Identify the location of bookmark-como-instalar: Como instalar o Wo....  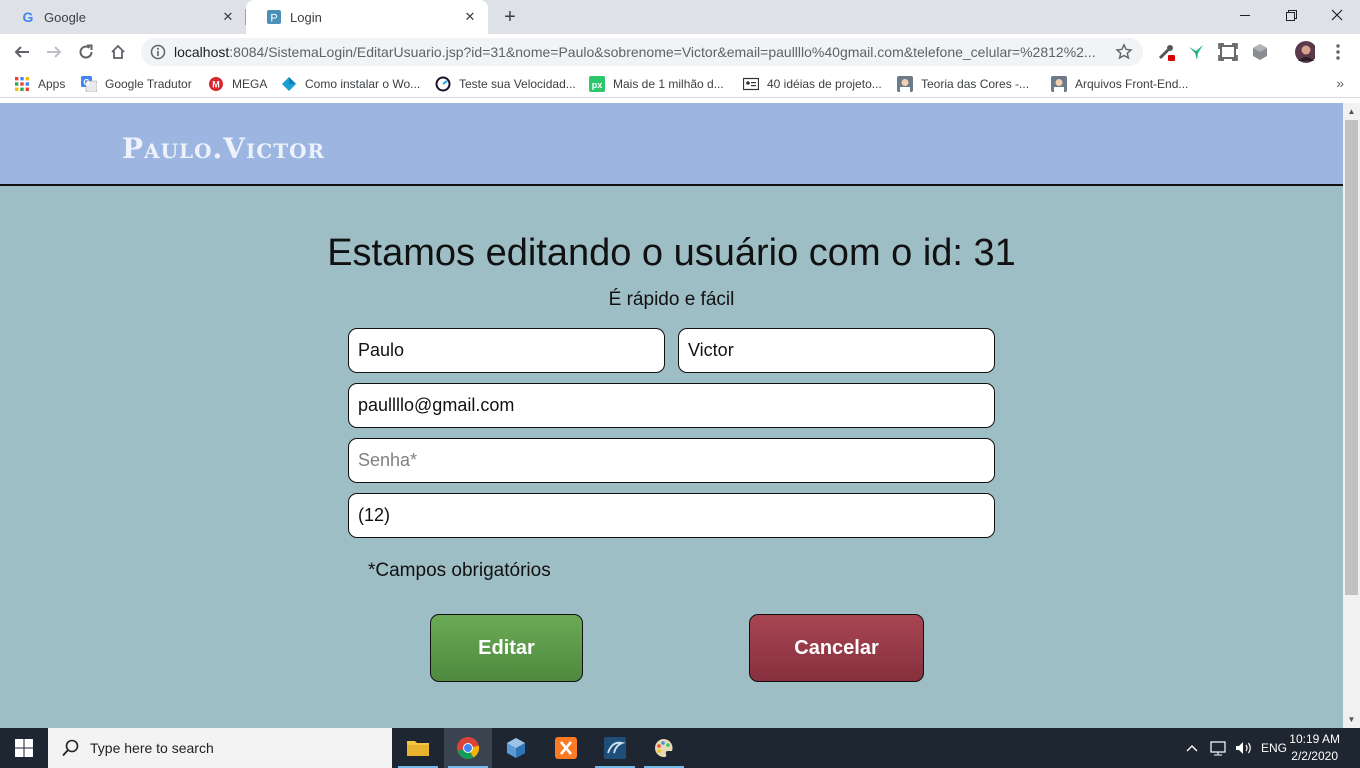
(350, 84).